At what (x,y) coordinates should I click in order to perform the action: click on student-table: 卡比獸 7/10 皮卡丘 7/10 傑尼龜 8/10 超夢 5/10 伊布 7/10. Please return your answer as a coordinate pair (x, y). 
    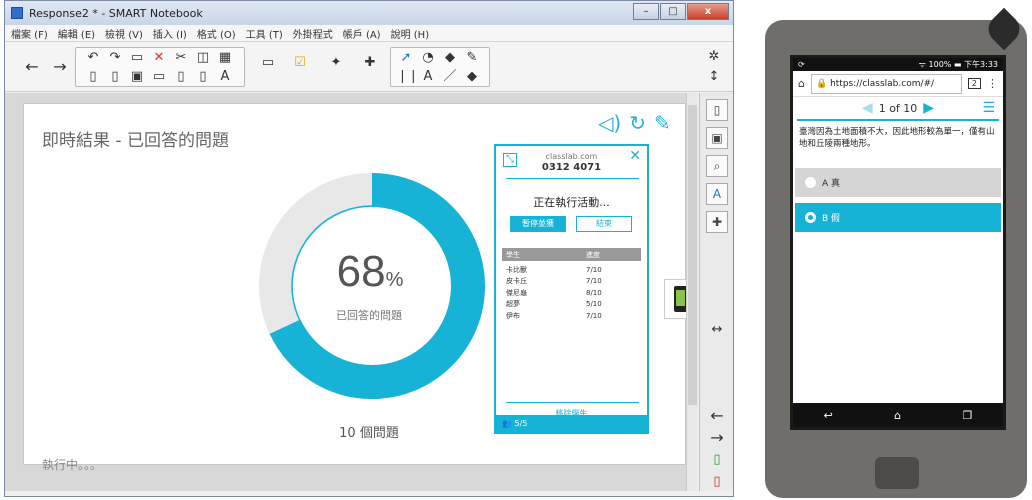
    Looking at the image, I should click on (571, 293).